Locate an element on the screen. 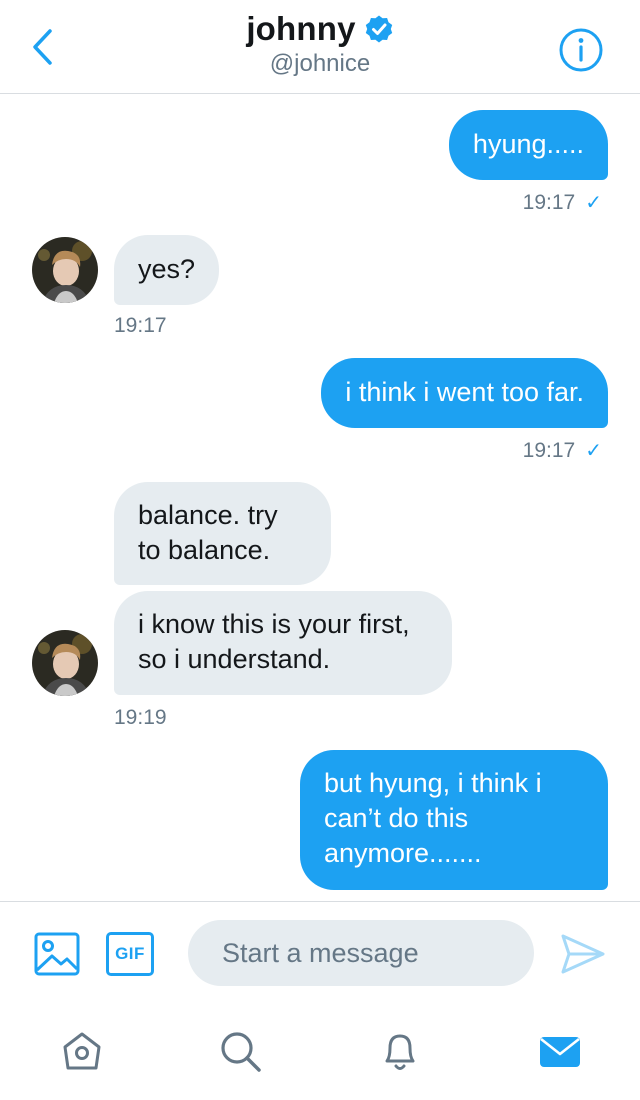 The width and height of the screenshot is (640, 1100). send-button is located at coordinates (583, 954).